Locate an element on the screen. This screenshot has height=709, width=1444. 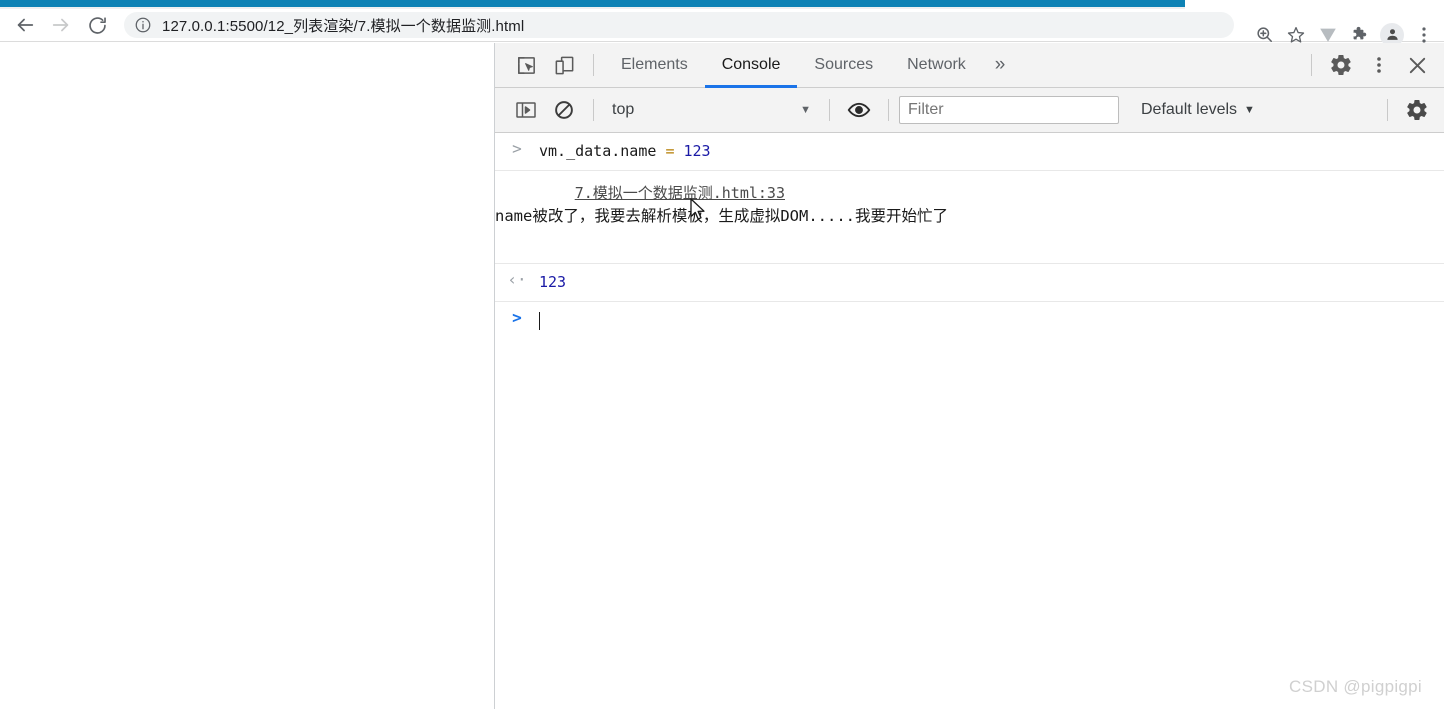
site-info-icon is located at coordinates (143, 25).